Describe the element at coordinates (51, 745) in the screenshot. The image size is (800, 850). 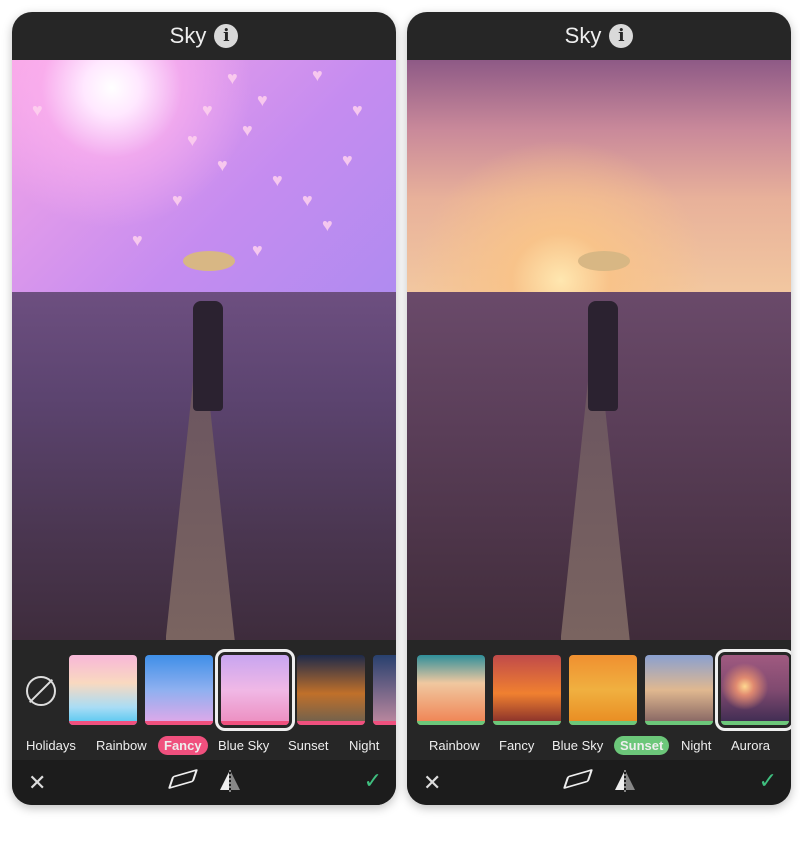
I see `category-holidays: Holidays` at that location.